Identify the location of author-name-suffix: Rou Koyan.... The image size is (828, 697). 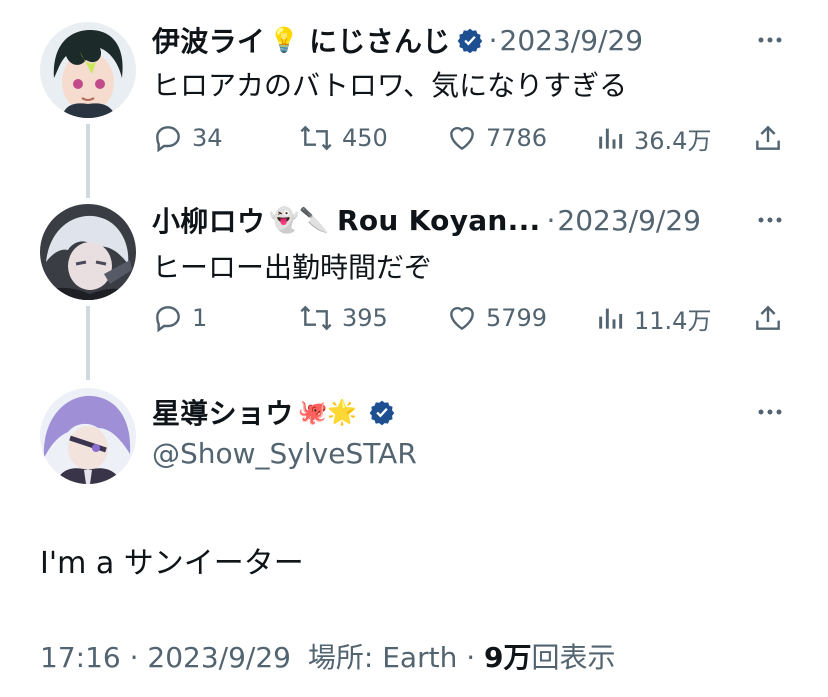
(439, 220).